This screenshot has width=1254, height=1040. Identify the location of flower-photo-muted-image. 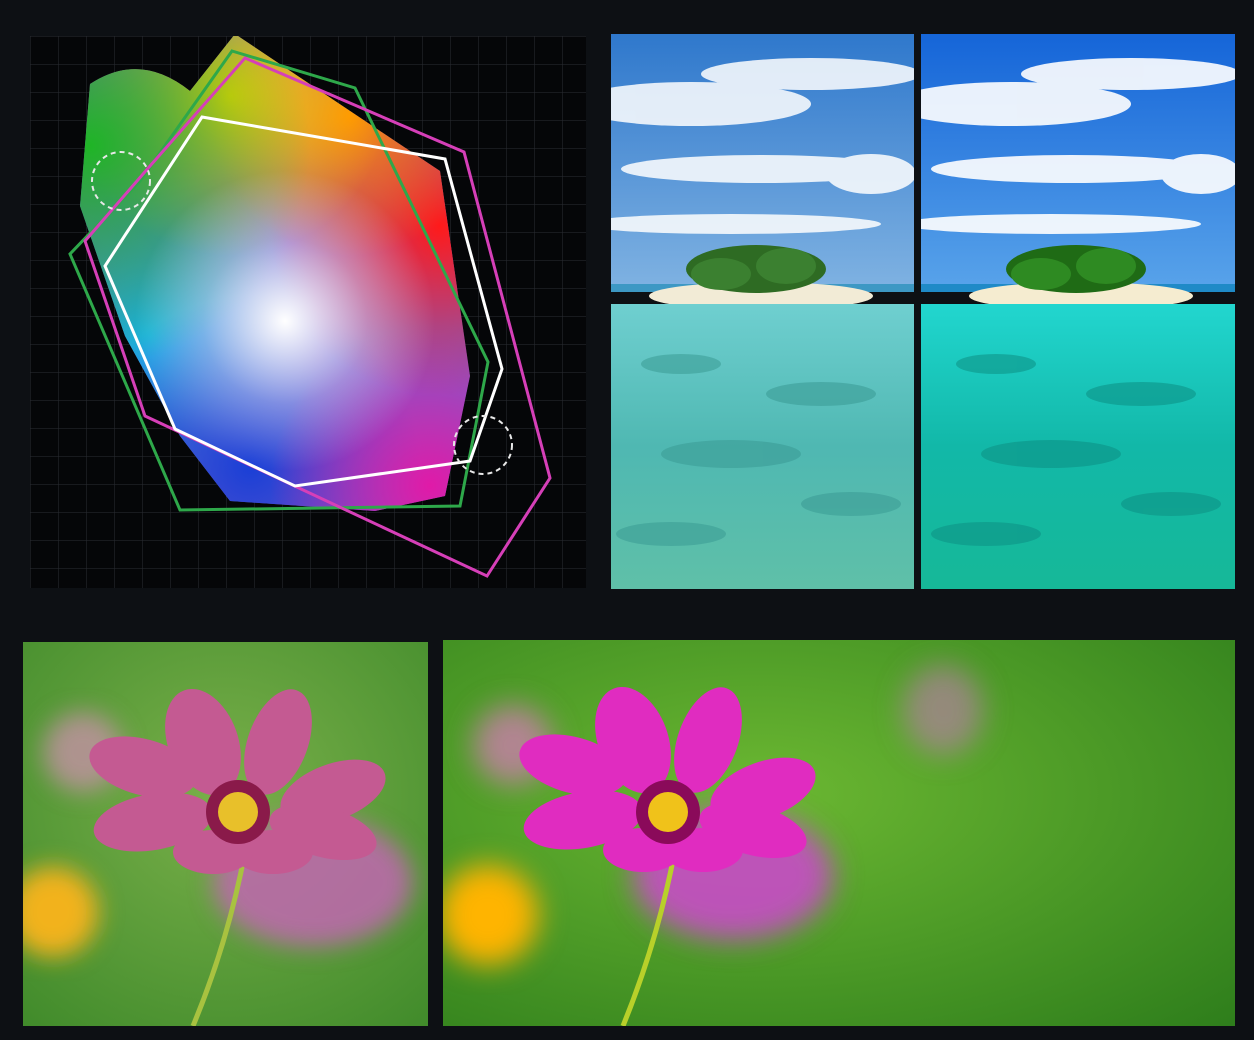
(225, 834).